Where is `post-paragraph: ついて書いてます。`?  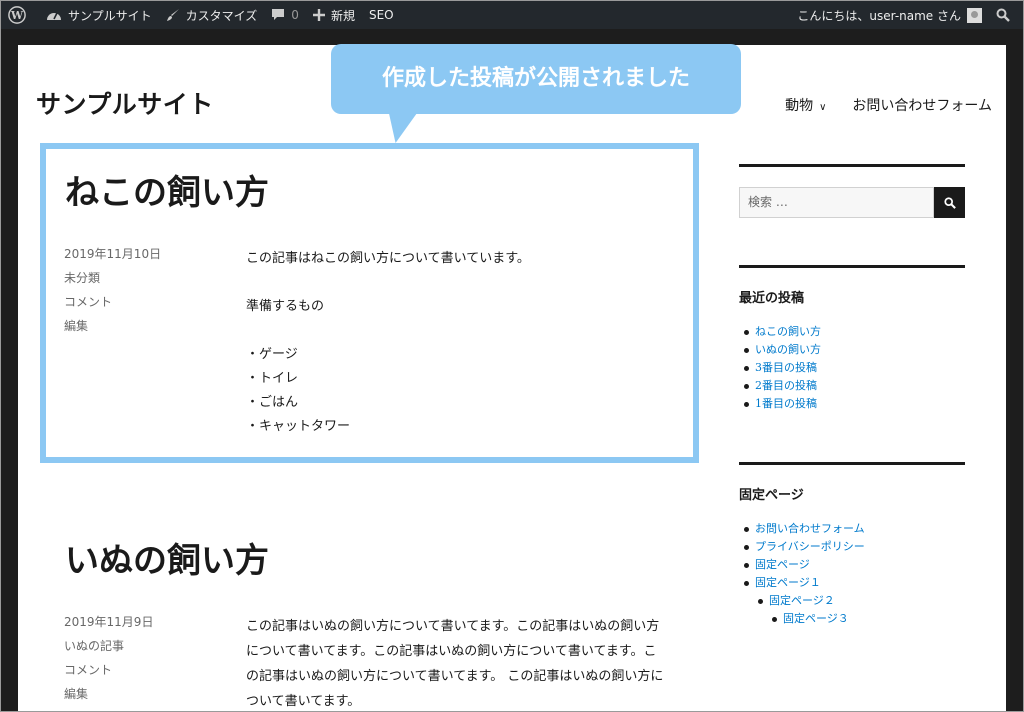
post-paragraph: ついて書いてます。 is located at coordinates (303, 701).